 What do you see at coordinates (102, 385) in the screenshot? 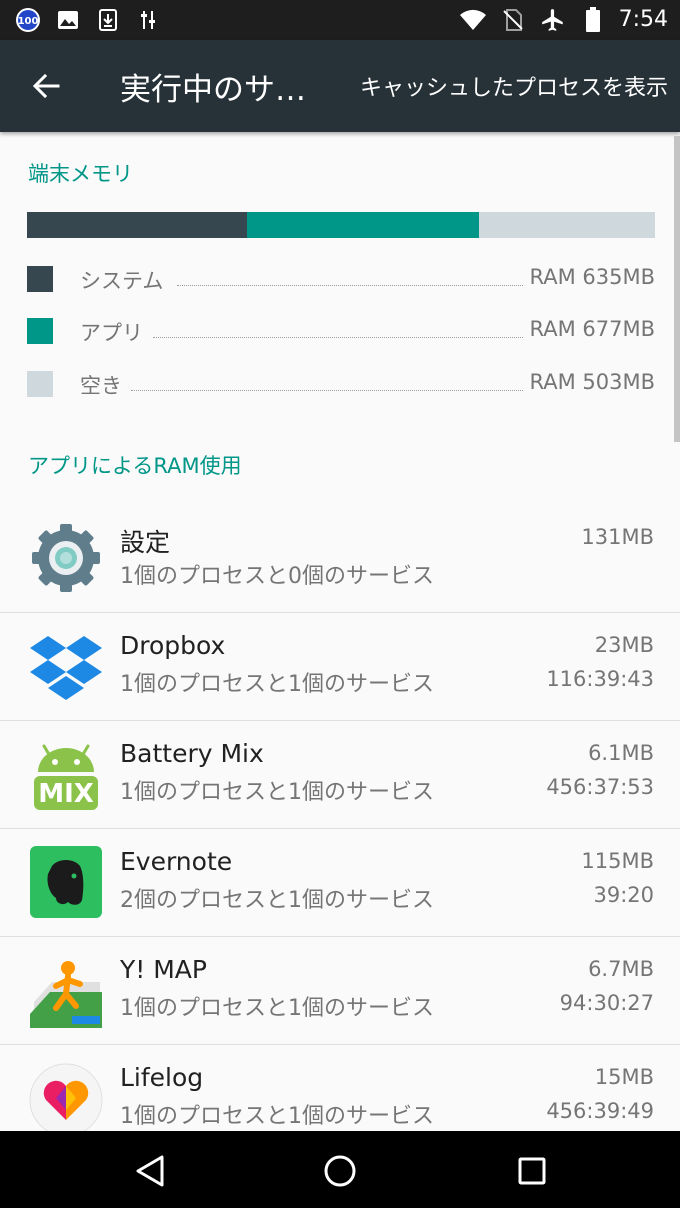
I see `legend-label: 空き` at bounding box center [102, 385].